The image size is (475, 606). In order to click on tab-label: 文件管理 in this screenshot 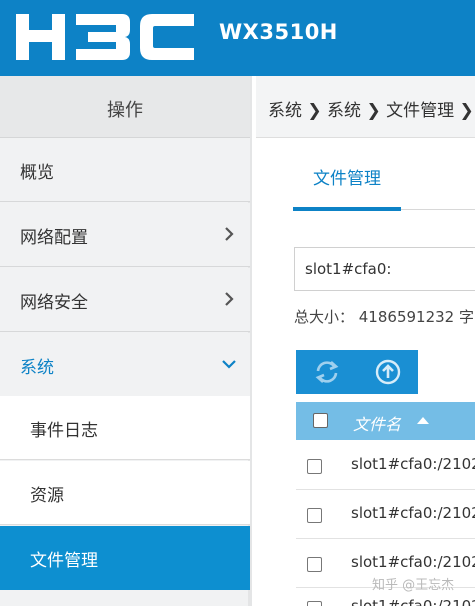, I will do `click(347, 179)`.